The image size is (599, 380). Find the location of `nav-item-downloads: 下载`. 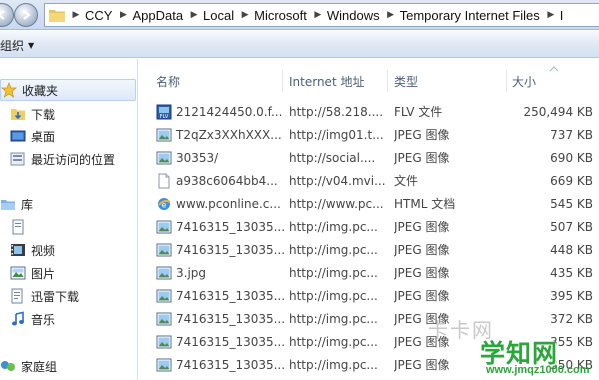

nav-item-downloads: 下载 is located at coordinates (78, 114).